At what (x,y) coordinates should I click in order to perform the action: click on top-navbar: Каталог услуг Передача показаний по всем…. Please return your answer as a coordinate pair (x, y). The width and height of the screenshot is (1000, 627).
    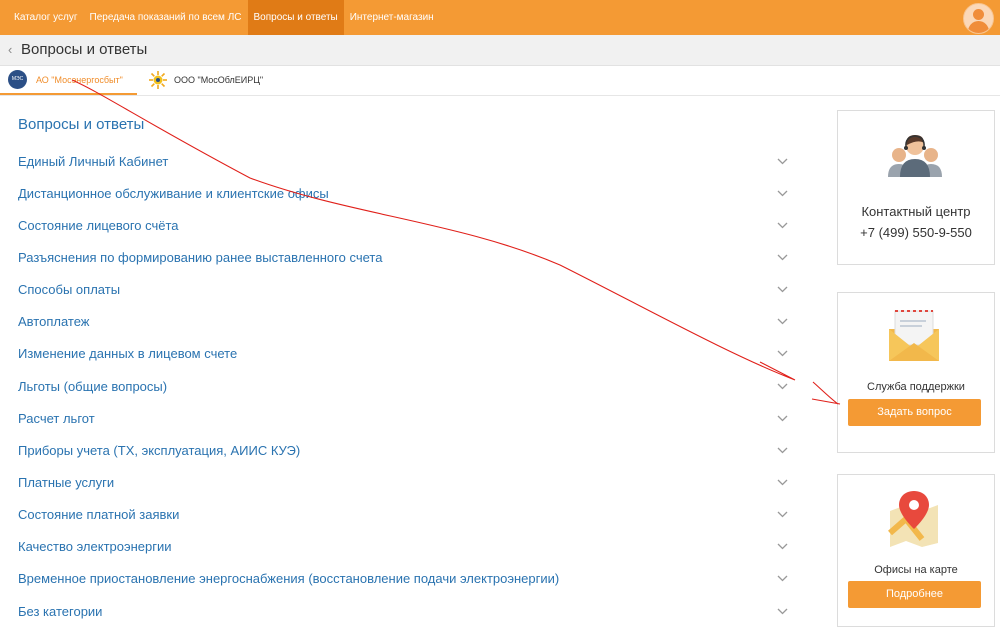
    Looking at the image, I should click on (500, 17).